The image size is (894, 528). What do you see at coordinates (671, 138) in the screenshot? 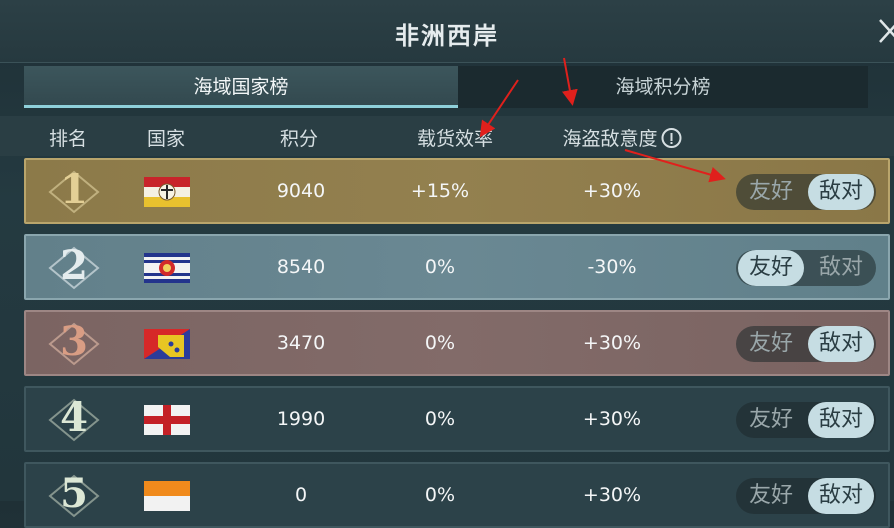
I see `info-icon` at bounding box center [671, 138].